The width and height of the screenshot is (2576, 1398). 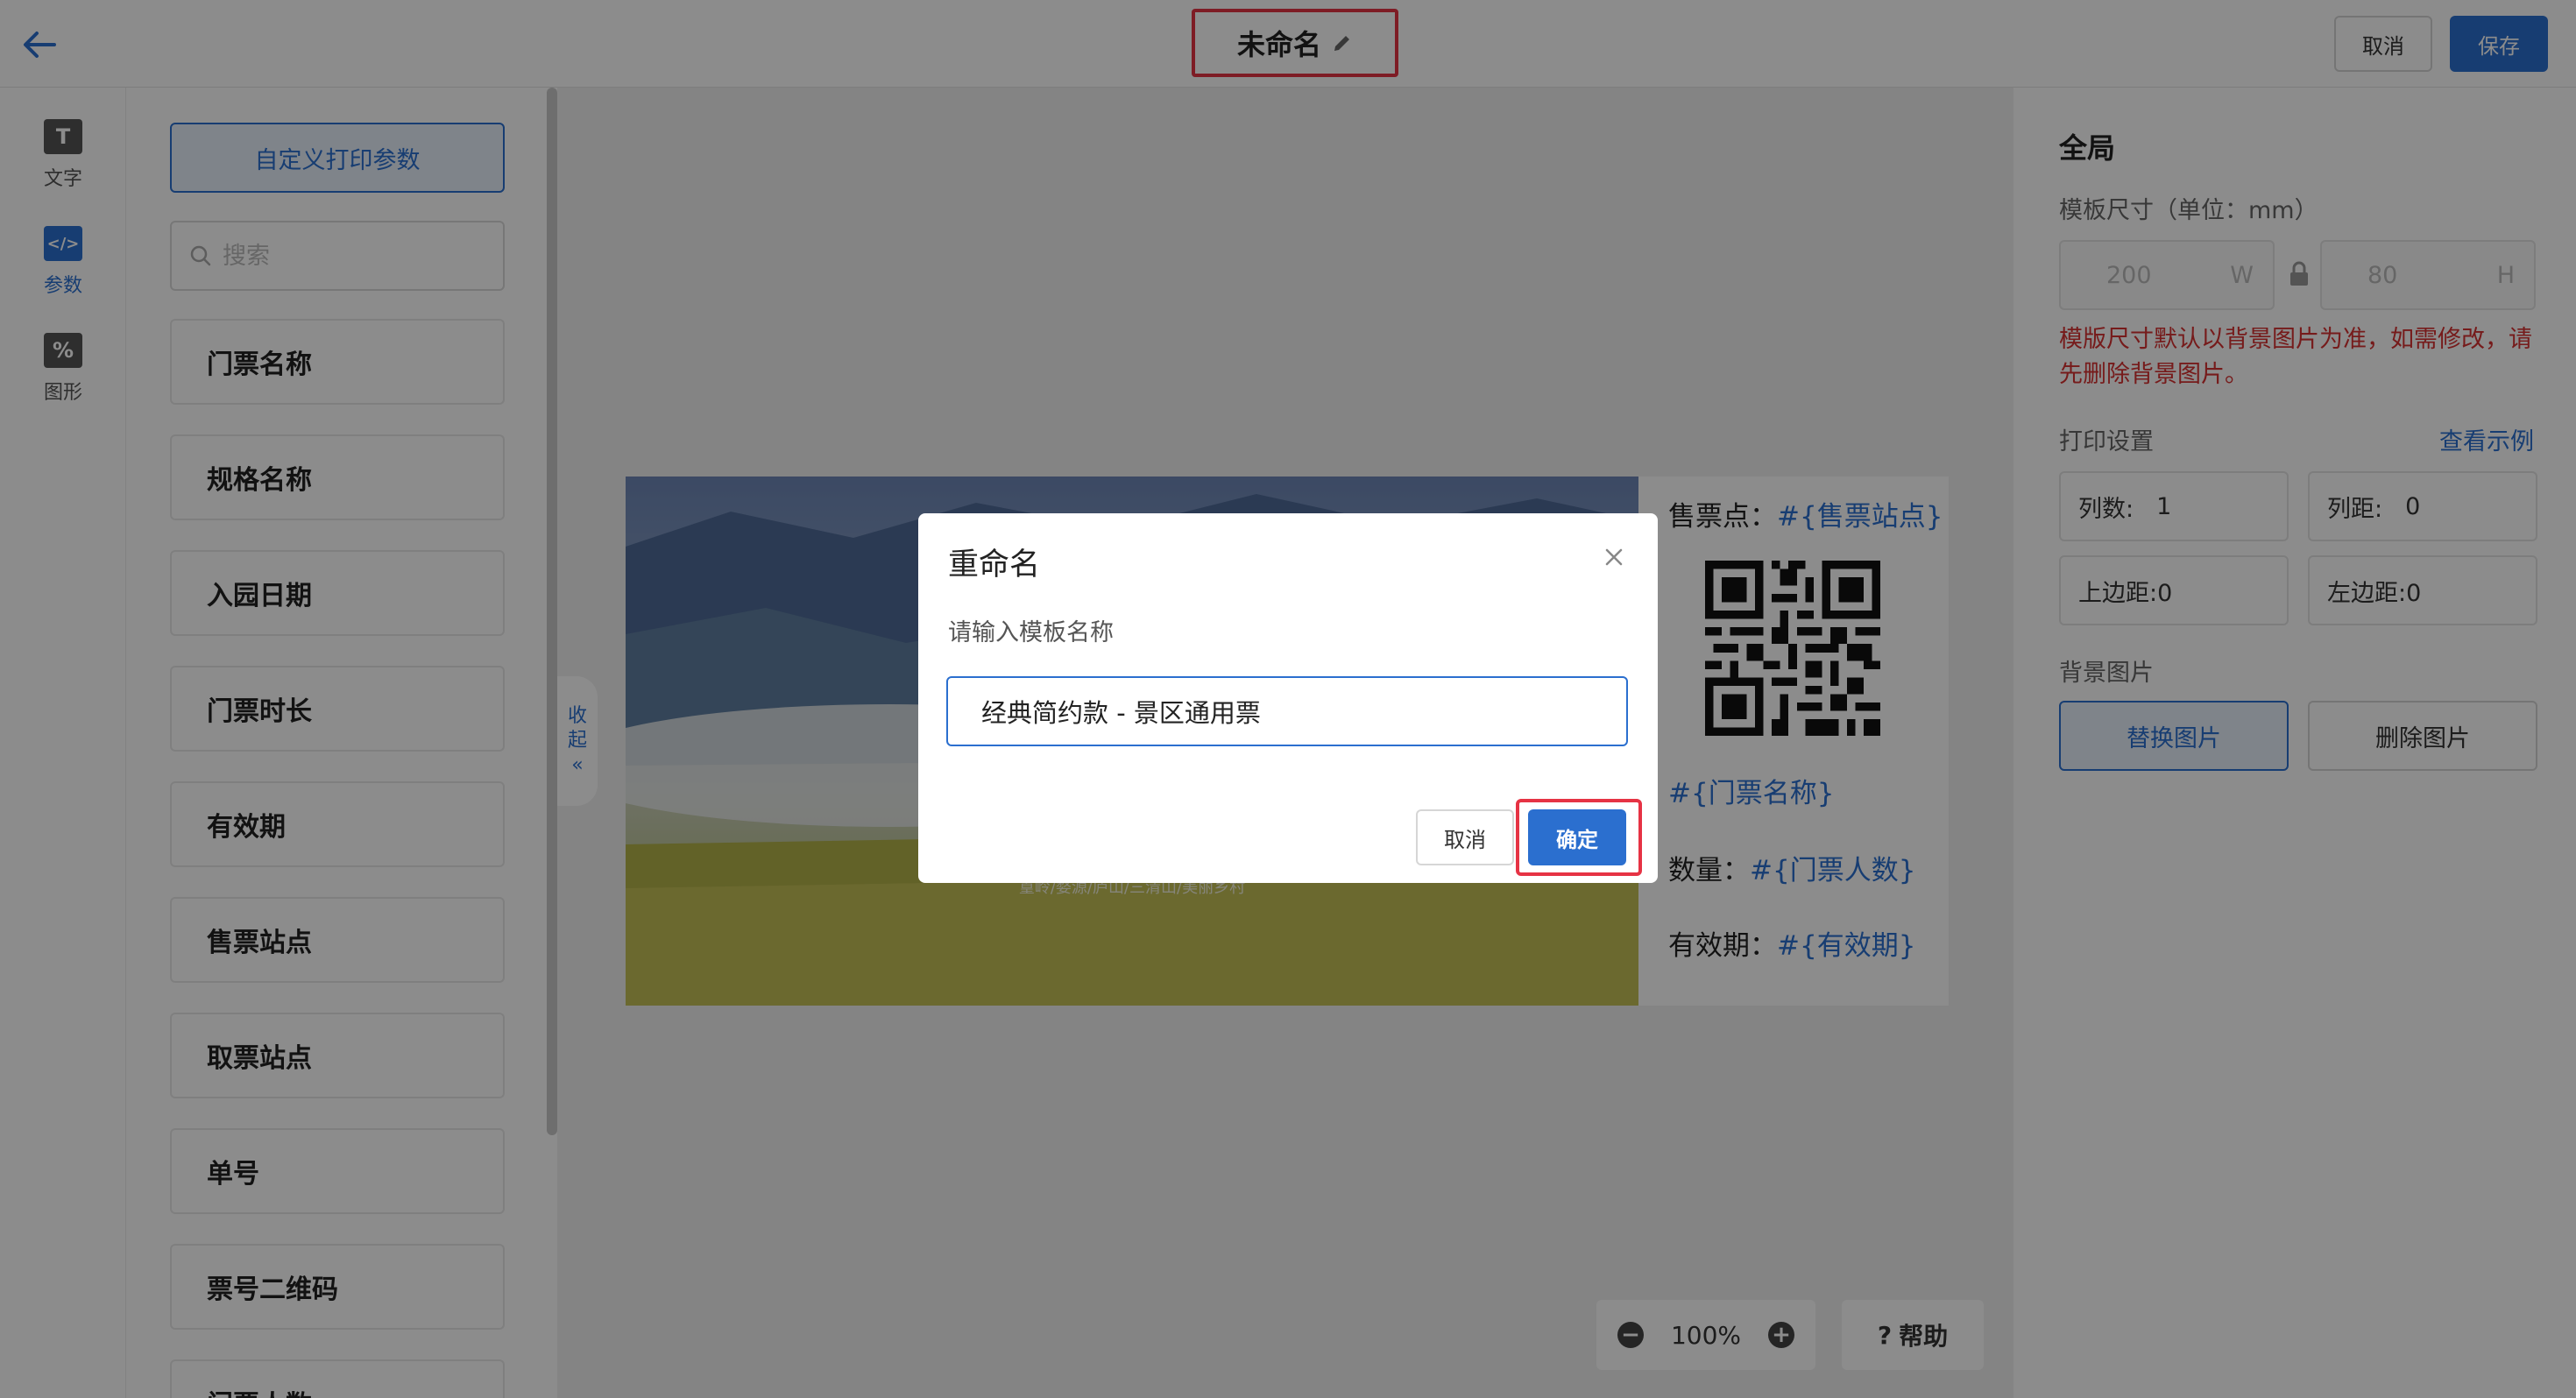 What do you see at coordinates (1614, 557) in the screenshot?
I see `close-icon` at bounding box center [1614, 557].